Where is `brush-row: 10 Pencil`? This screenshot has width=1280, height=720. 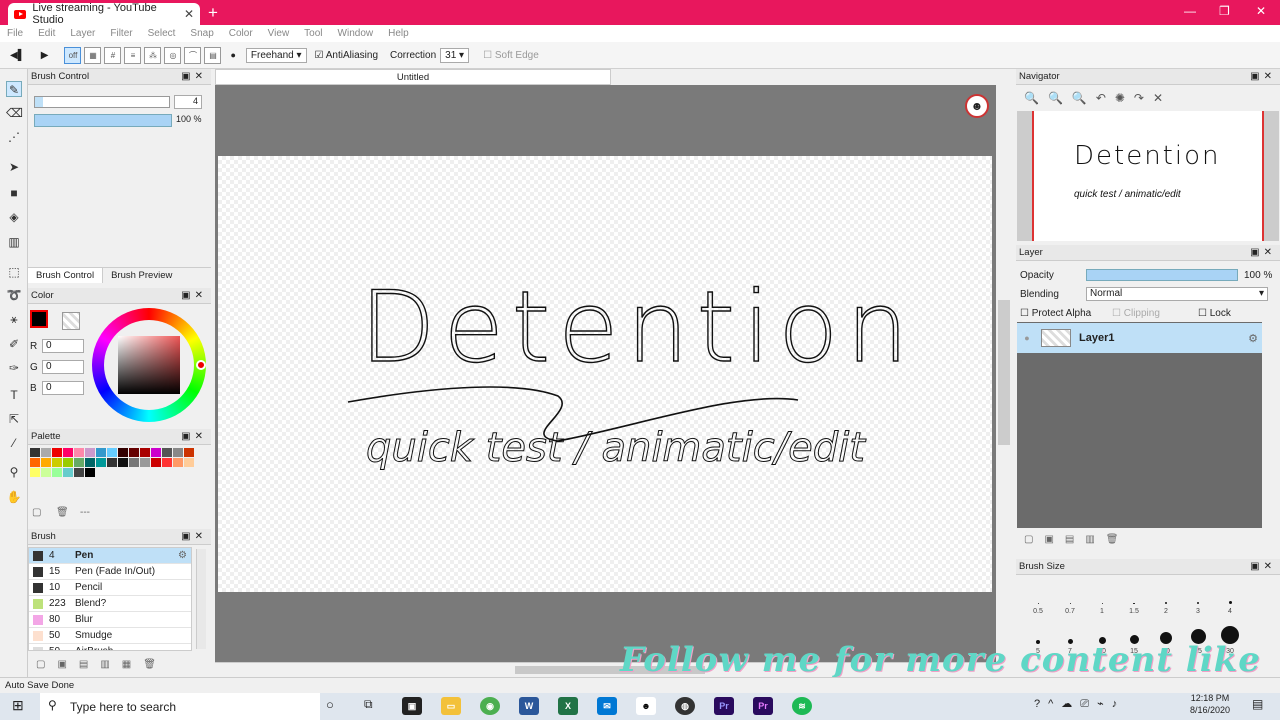
brush-row: 10 Pencil is located at coordinates (110, 588).